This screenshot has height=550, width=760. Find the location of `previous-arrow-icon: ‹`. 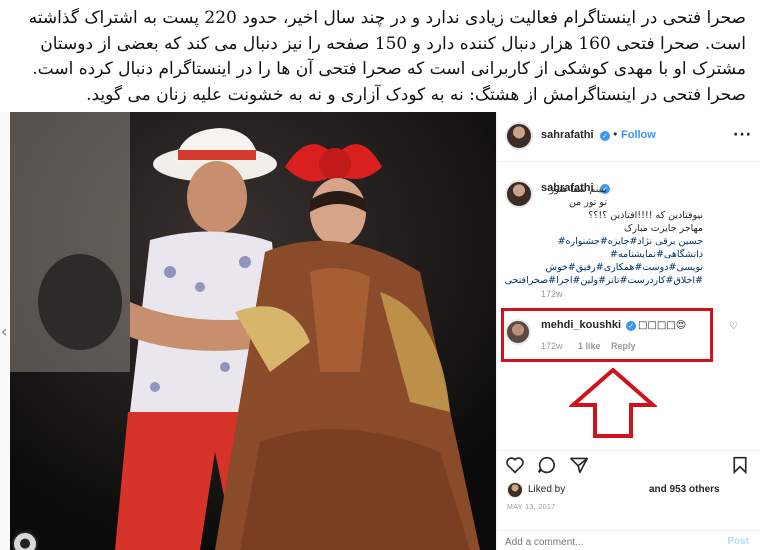

previous-arrow-icon: ‹ is located at coordinates (6, 332).